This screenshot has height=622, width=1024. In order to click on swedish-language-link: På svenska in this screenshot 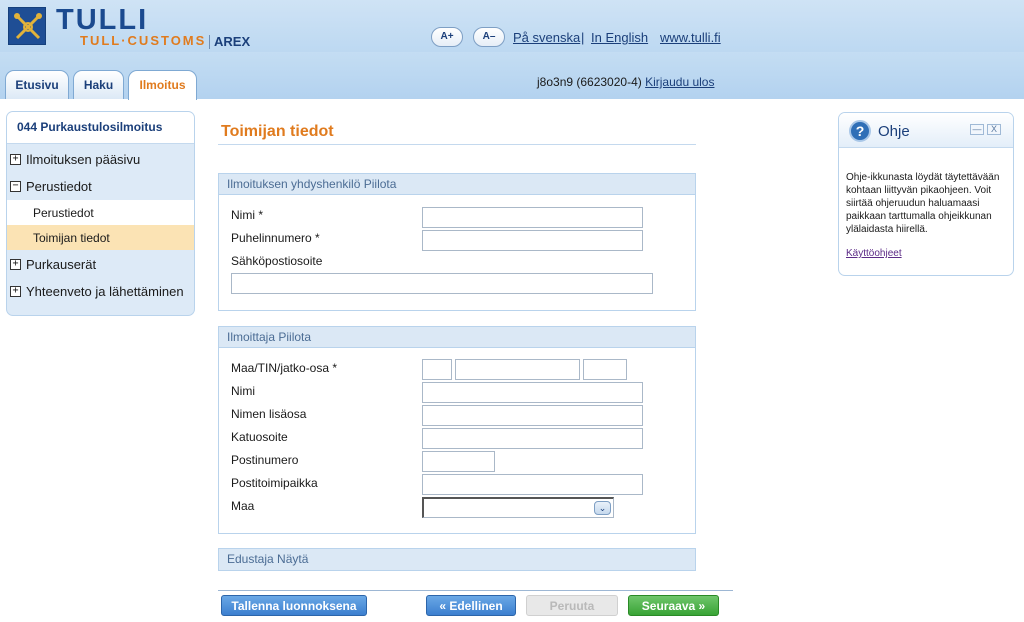, I will do `click(546, 37)`.